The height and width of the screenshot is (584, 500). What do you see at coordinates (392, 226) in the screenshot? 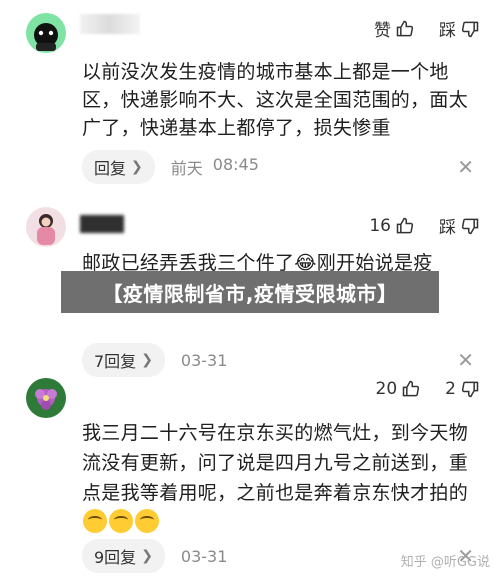
I see `like-button: 16` at bounding box center [392, 226].